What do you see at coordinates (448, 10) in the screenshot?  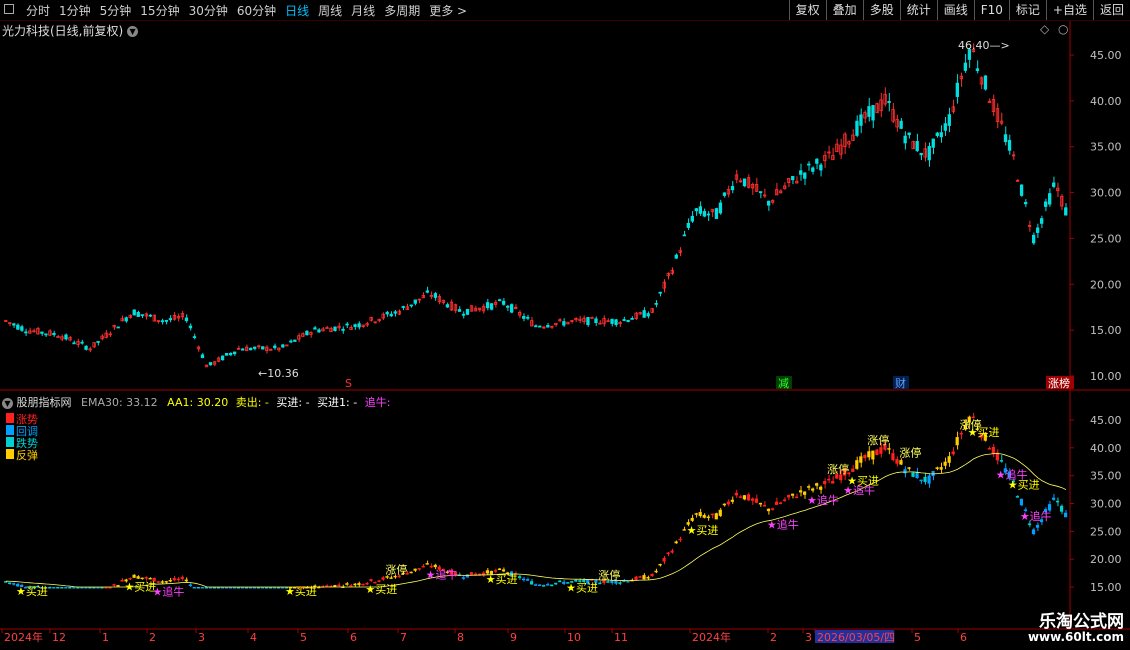 I see `tab-10: 更多 >` at bounding box center [448, 10].